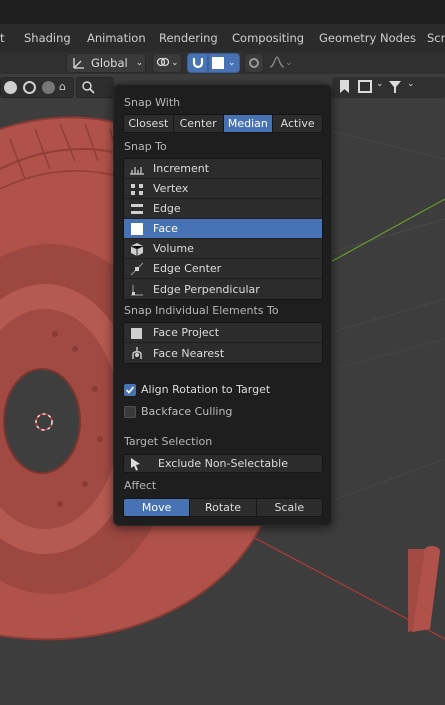 The image size is (445, 705). I want to click on snap-to-face: Face, so click(223, 229).